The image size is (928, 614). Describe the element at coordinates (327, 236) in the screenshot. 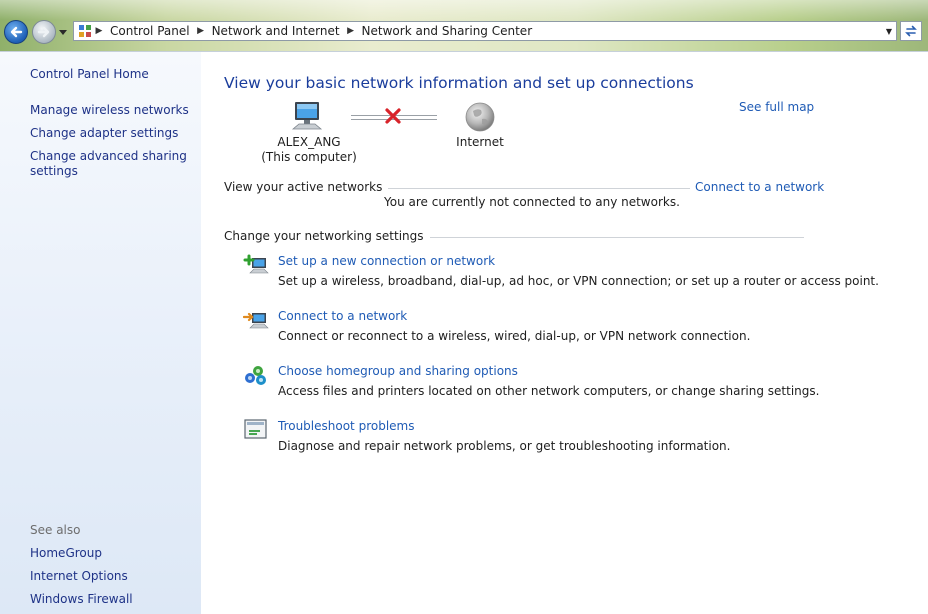

I see `change-settings-label: Change your networking settings` at that location.